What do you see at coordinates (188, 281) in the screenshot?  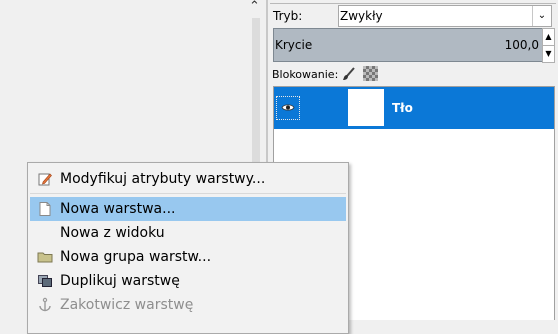 I see `menu-item-duplicate-layer: Duplikuj warstwę` at bounding box center [188, 281].